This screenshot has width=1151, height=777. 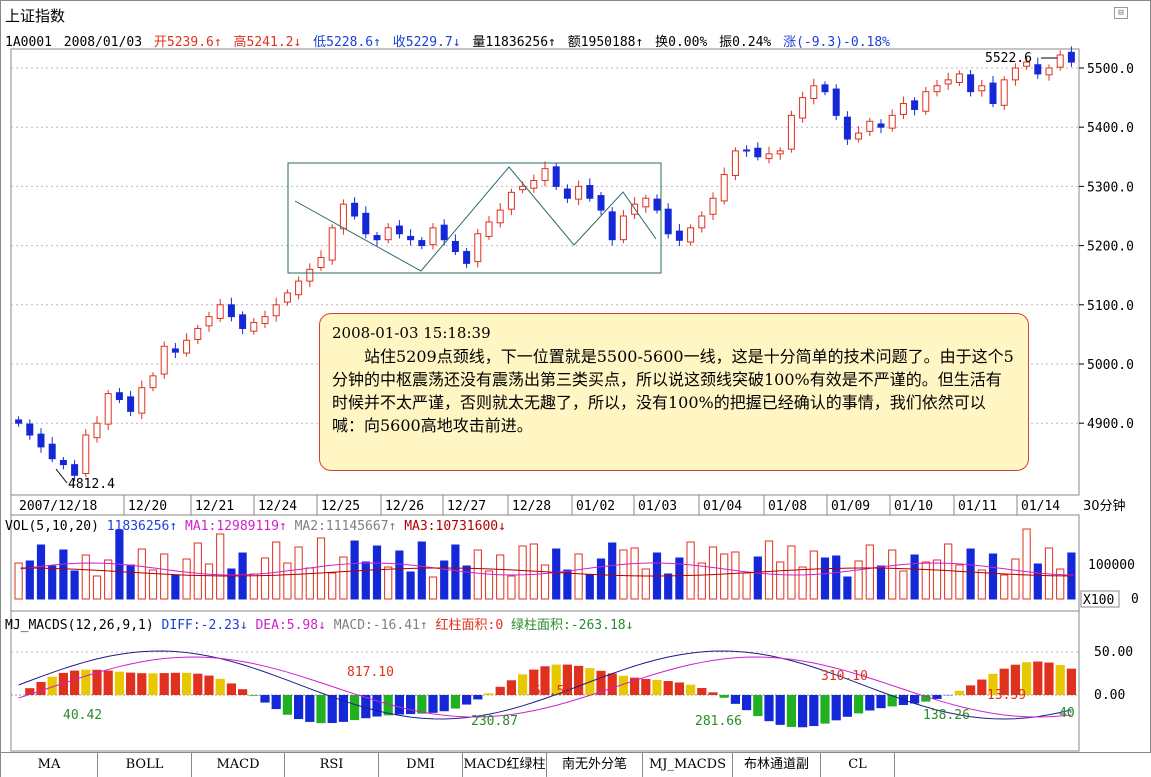 I want to click on macd-green-area: 绿柱面积:-263.18↓, so click(x=572, y=625).